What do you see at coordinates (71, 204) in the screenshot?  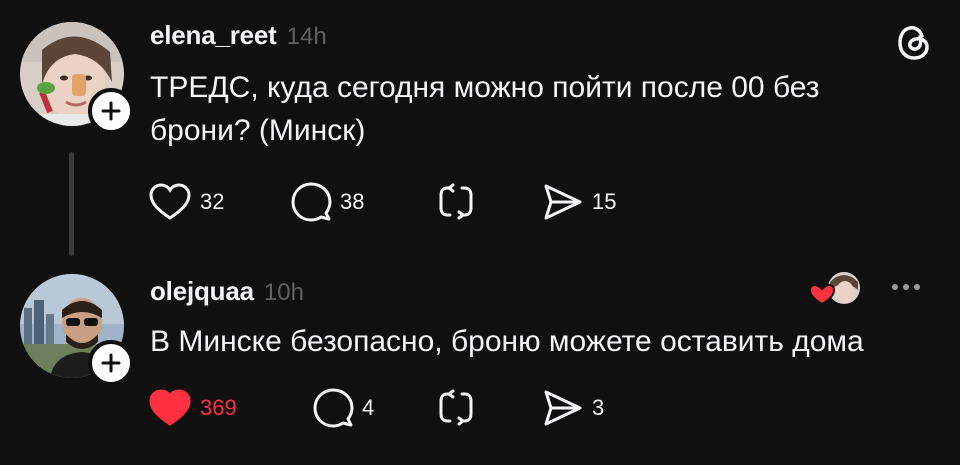 I see `thread-line` at bounding box center [71, 204].